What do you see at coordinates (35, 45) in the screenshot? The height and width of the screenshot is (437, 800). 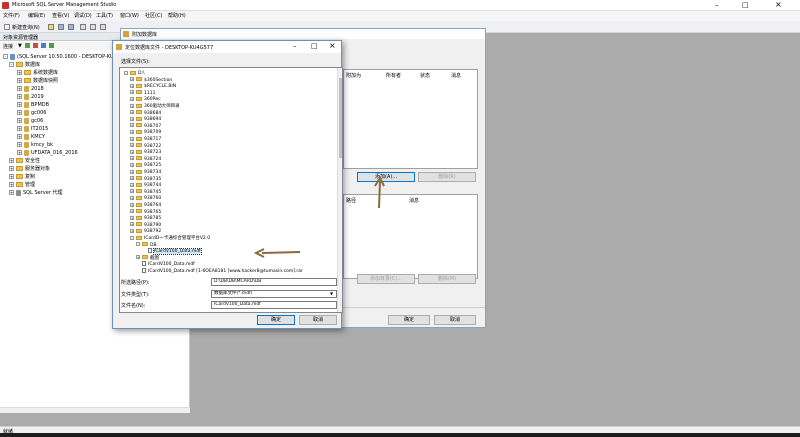 I see `stop-icon` at bounding box center [35, 45].